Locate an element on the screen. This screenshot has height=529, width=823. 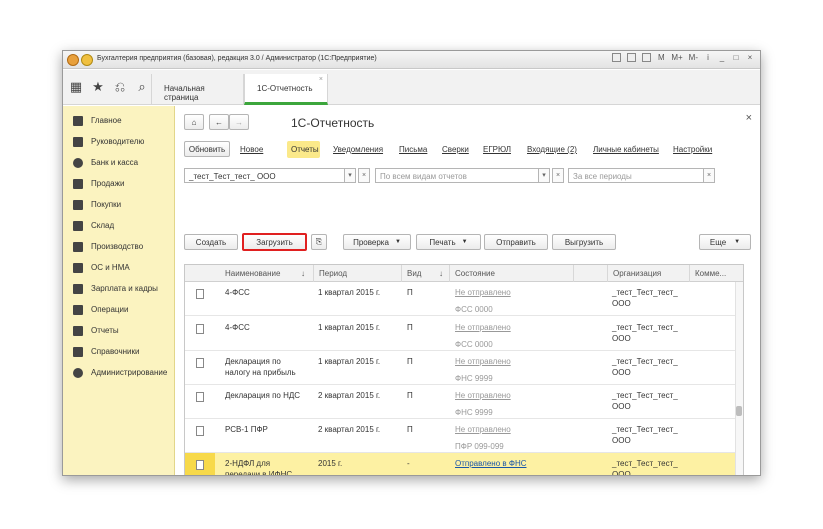
forward-button: → is located at coordinates (239, 122).